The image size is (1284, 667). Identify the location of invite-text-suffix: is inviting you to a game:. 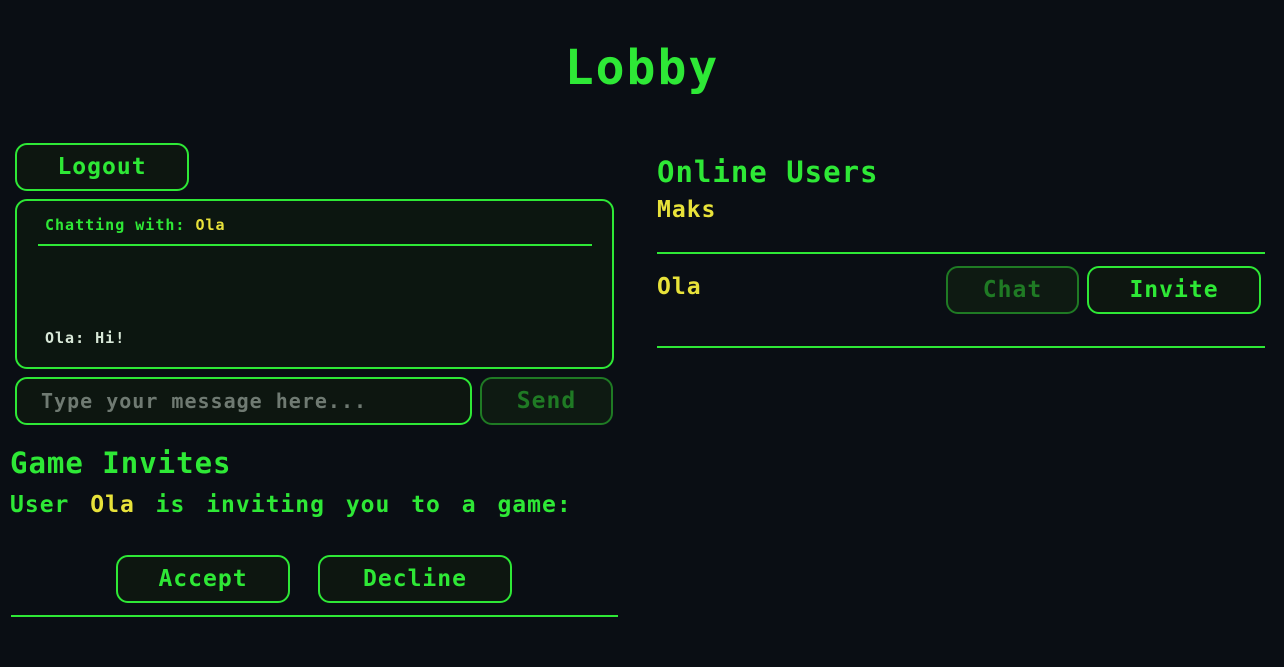
(363, 505).